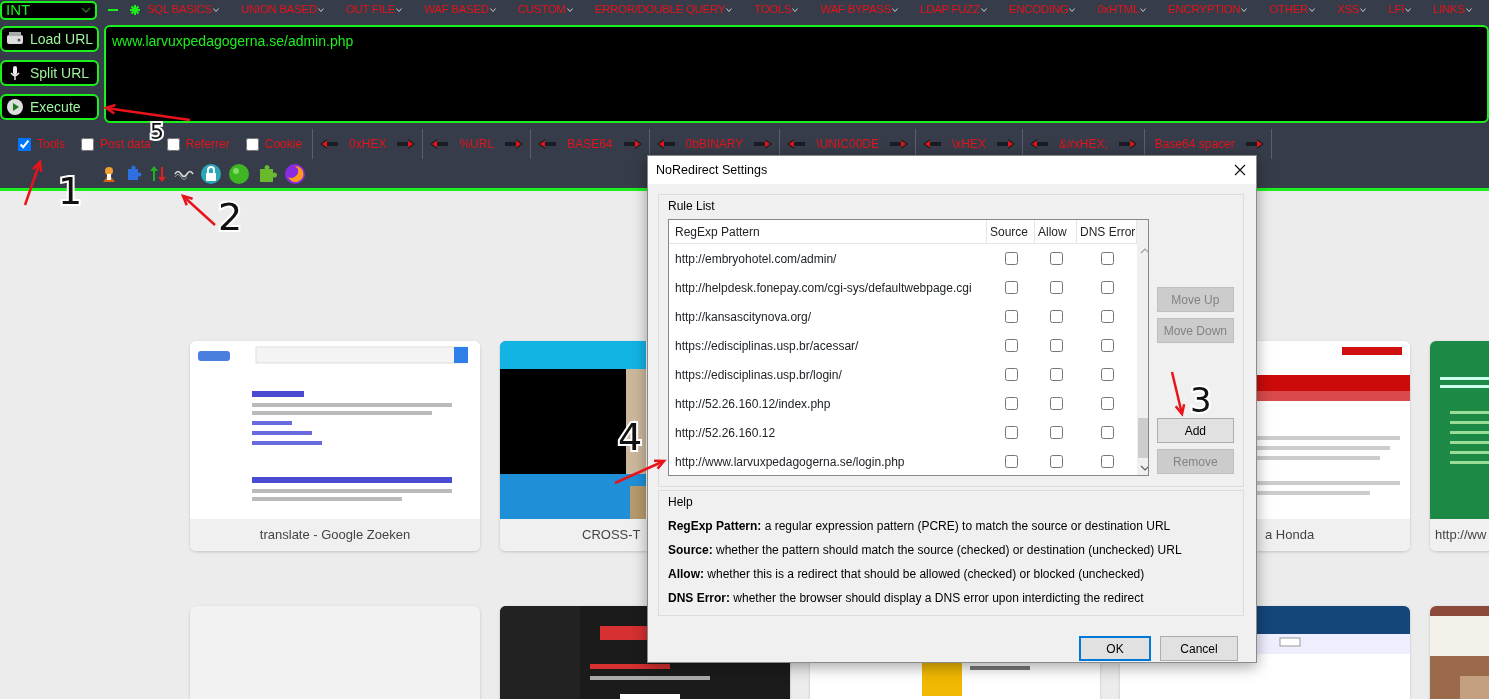  What do you see at coordinates (51, 144) in the screenshot?
I see `option-label: Tools` at bounding box center [51, 144].